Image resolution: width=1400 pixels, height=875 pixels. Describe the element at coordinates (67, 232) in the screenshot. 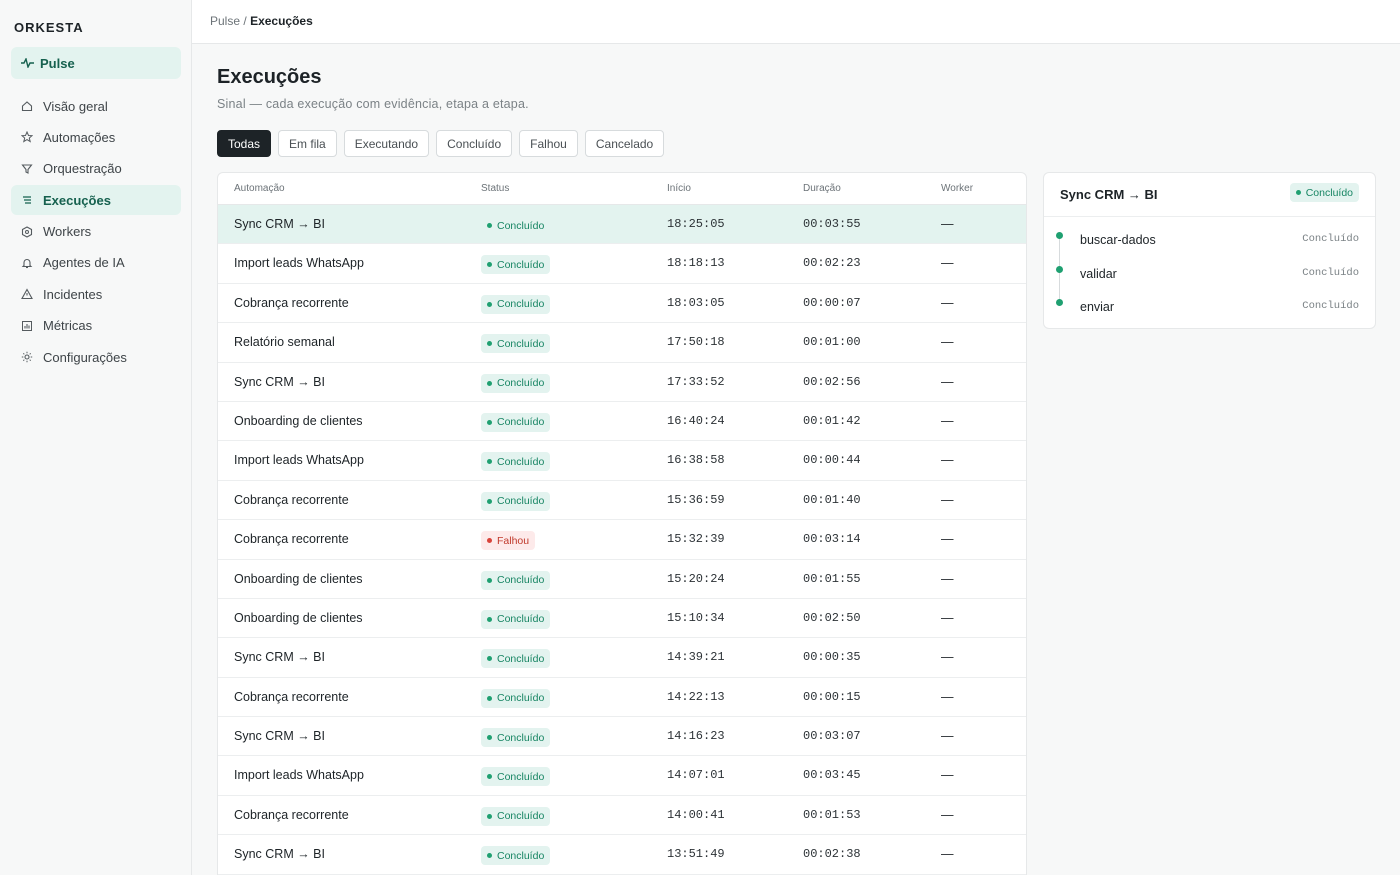

I see `sidebar-item-label: Workers` at that location.